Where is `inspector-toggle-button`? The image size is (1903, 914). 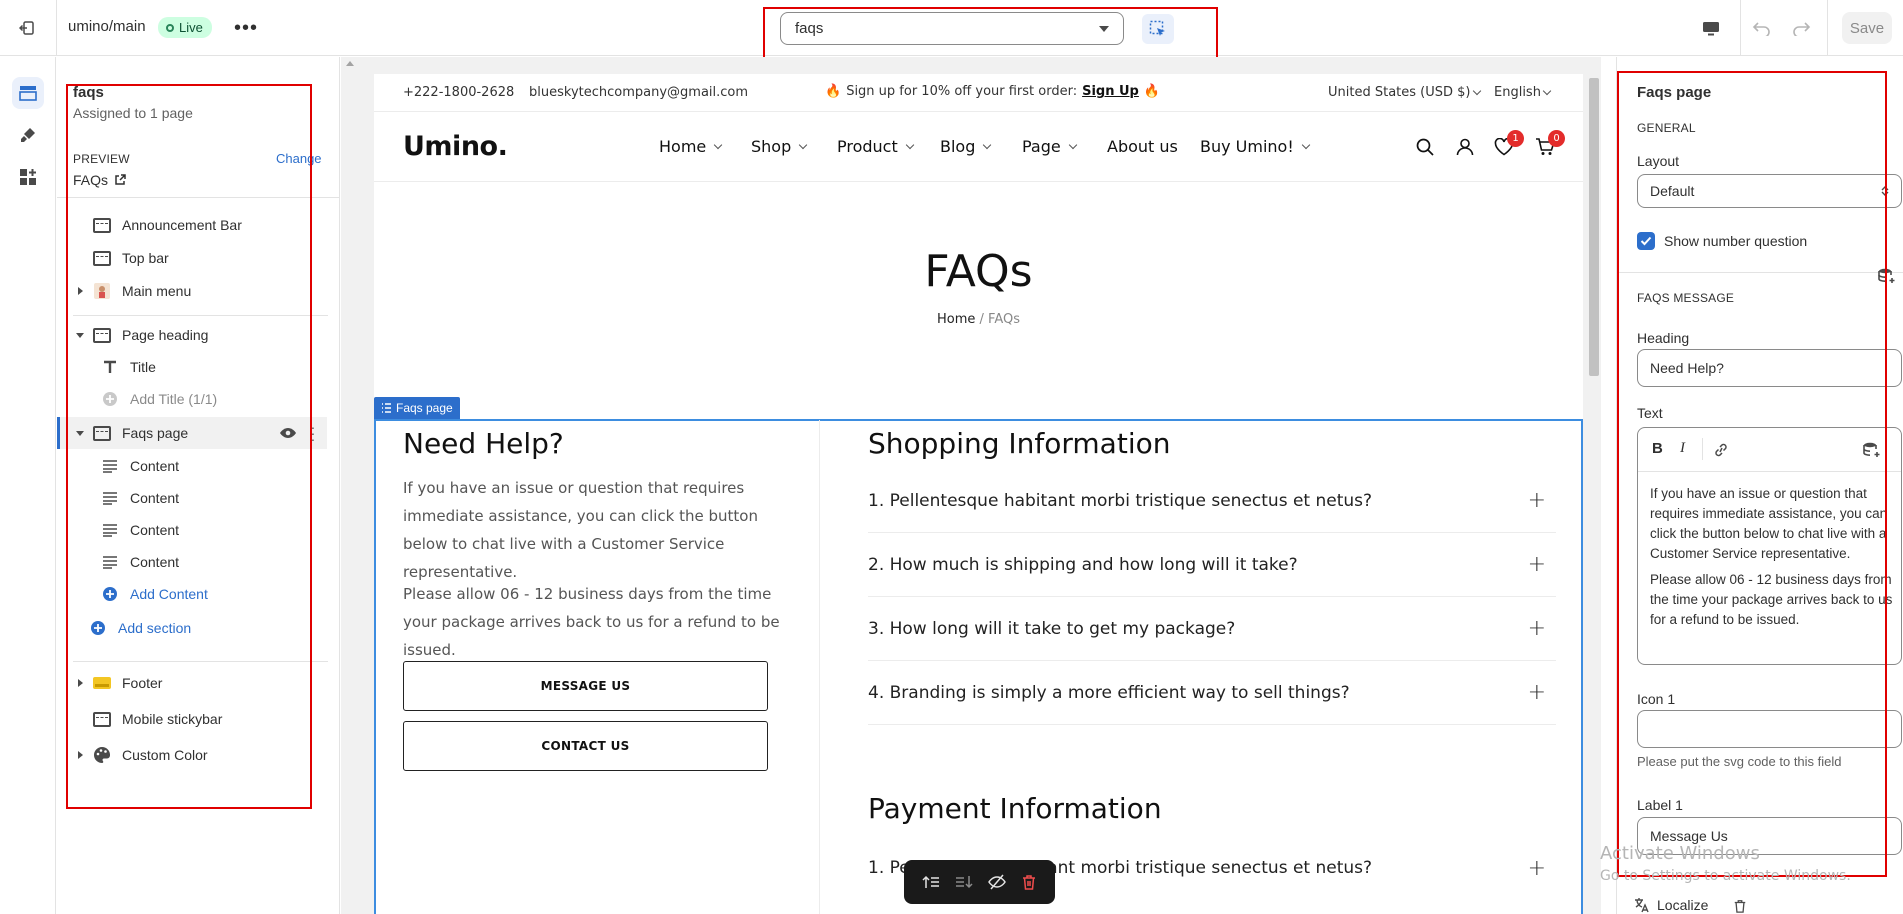
inspector-toggle-button is located at coordinates (1158, 29).